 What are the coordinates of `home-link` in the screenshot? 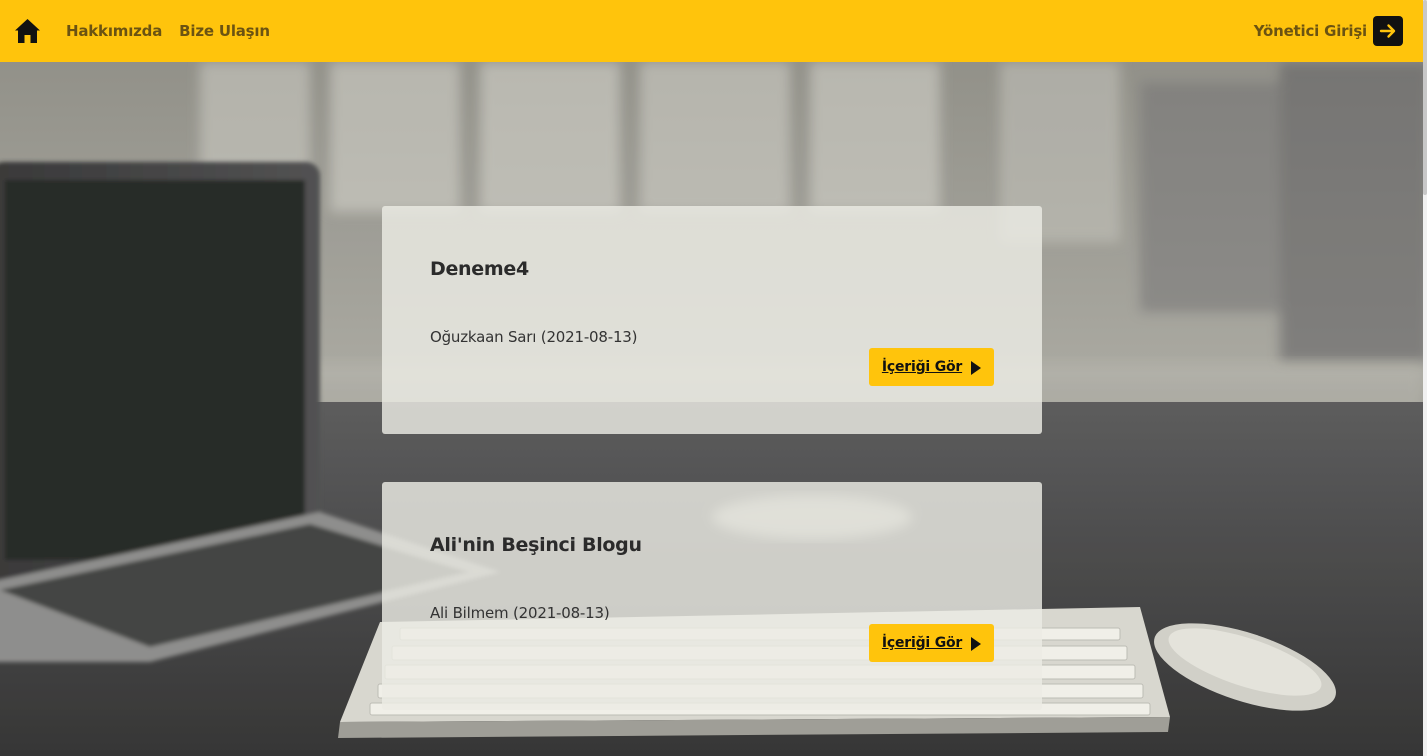 It's located at (27, 31).